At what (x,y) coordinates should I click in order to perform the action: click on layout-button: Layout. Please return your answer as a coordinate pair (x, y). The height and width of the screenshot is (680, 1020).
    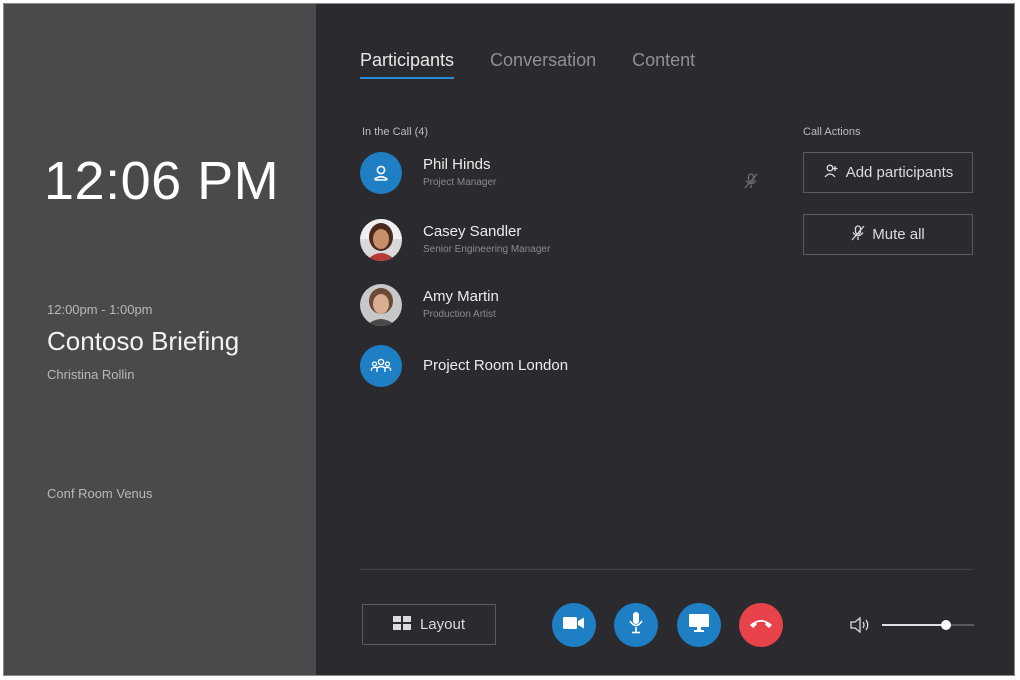
    Looking at the image, I should click on (429, 624).